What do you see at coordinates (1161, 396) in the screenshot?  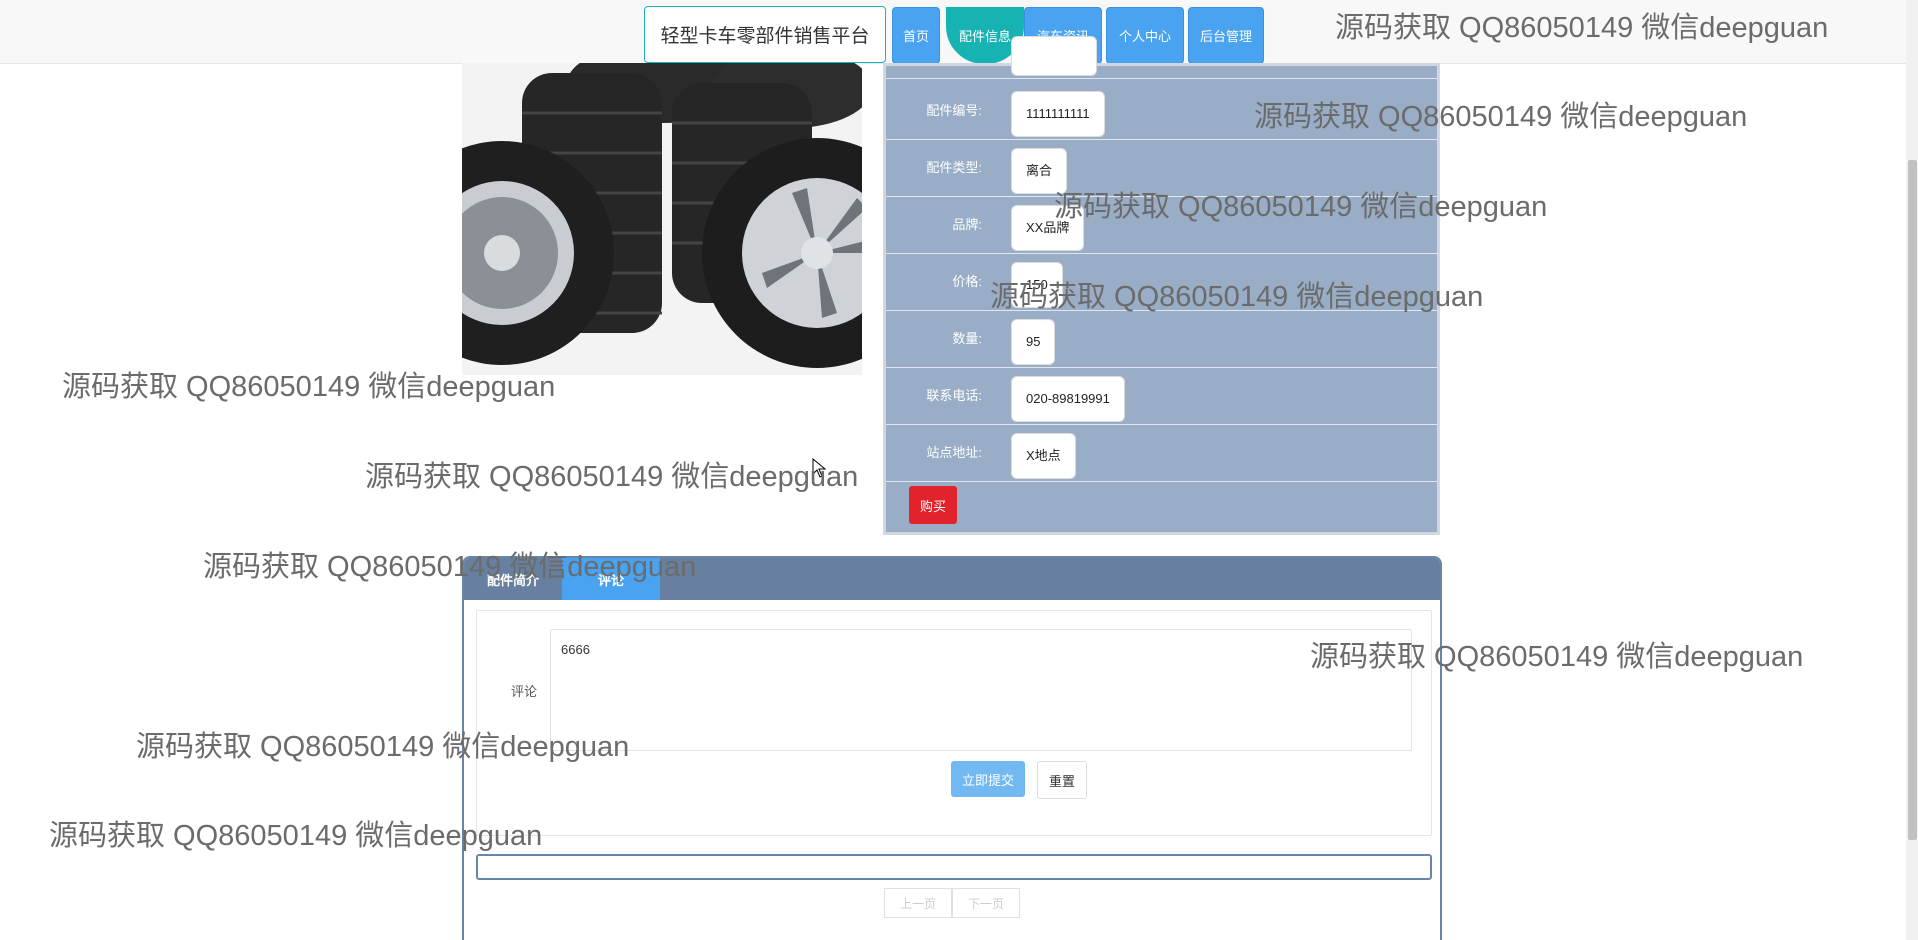 I see `info-row-phone: 联系电话: 020-89819991` at bounding box center [1161, 396].